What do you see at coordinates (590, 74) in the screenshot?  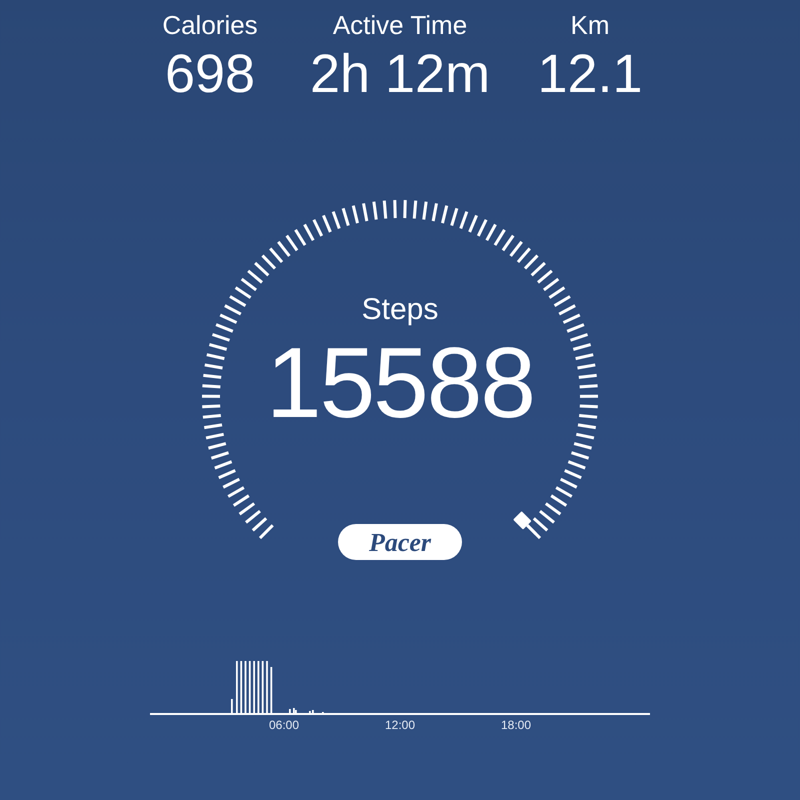 I see `stat-value: 12.1` at bounding box center [590, 74].